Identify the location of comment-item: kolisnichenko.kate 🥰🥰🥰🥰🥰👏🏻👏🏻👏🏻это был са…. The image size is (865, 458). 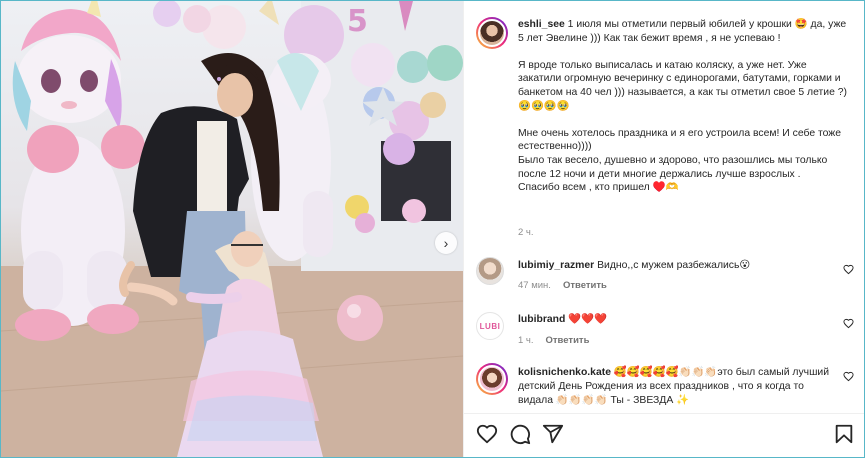
(677, 387).